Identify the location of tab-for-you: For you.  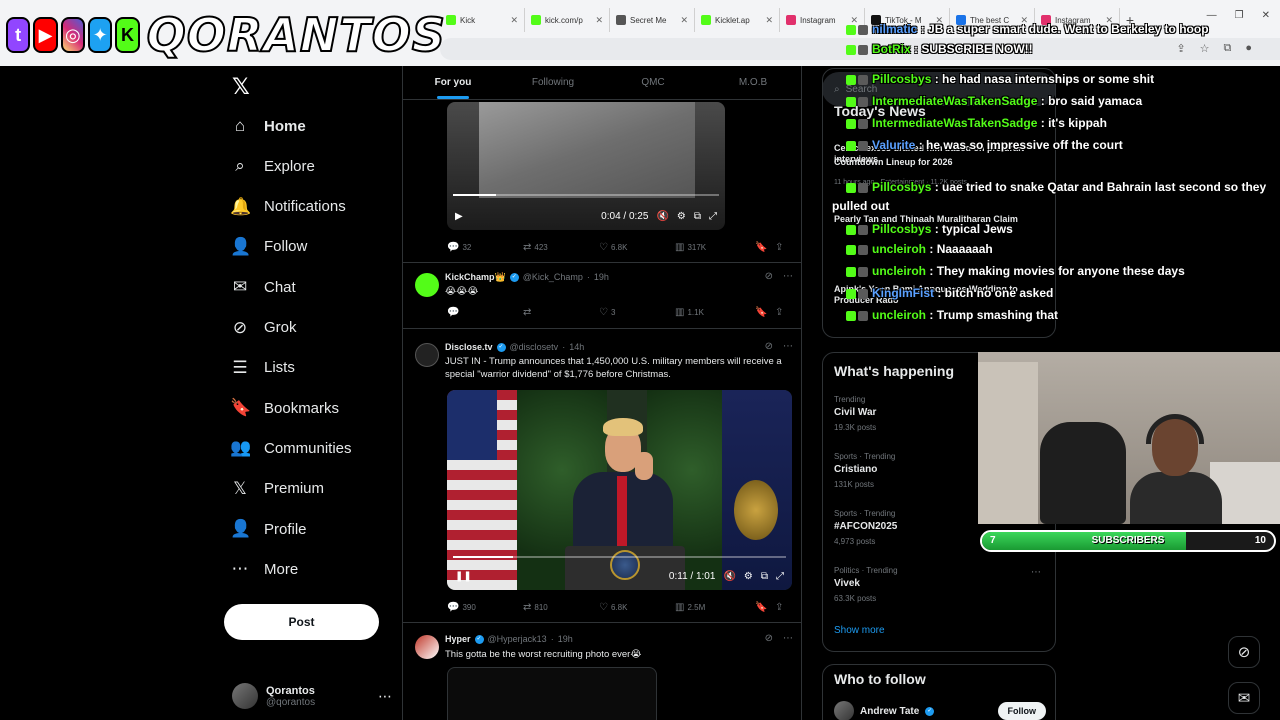
(453, 82).